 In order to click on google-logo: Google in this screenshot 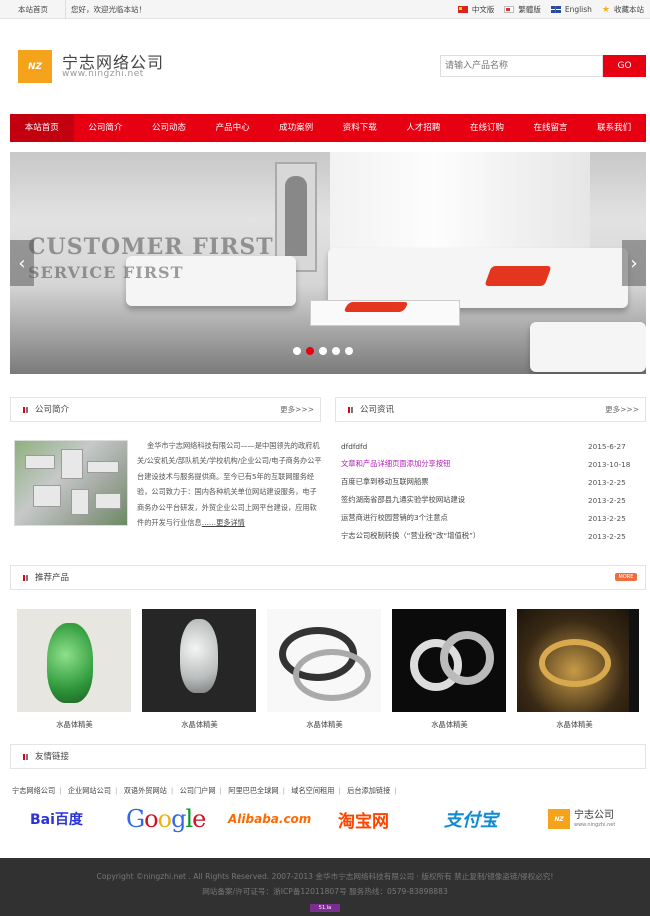, I will do `click(166, 819)`.